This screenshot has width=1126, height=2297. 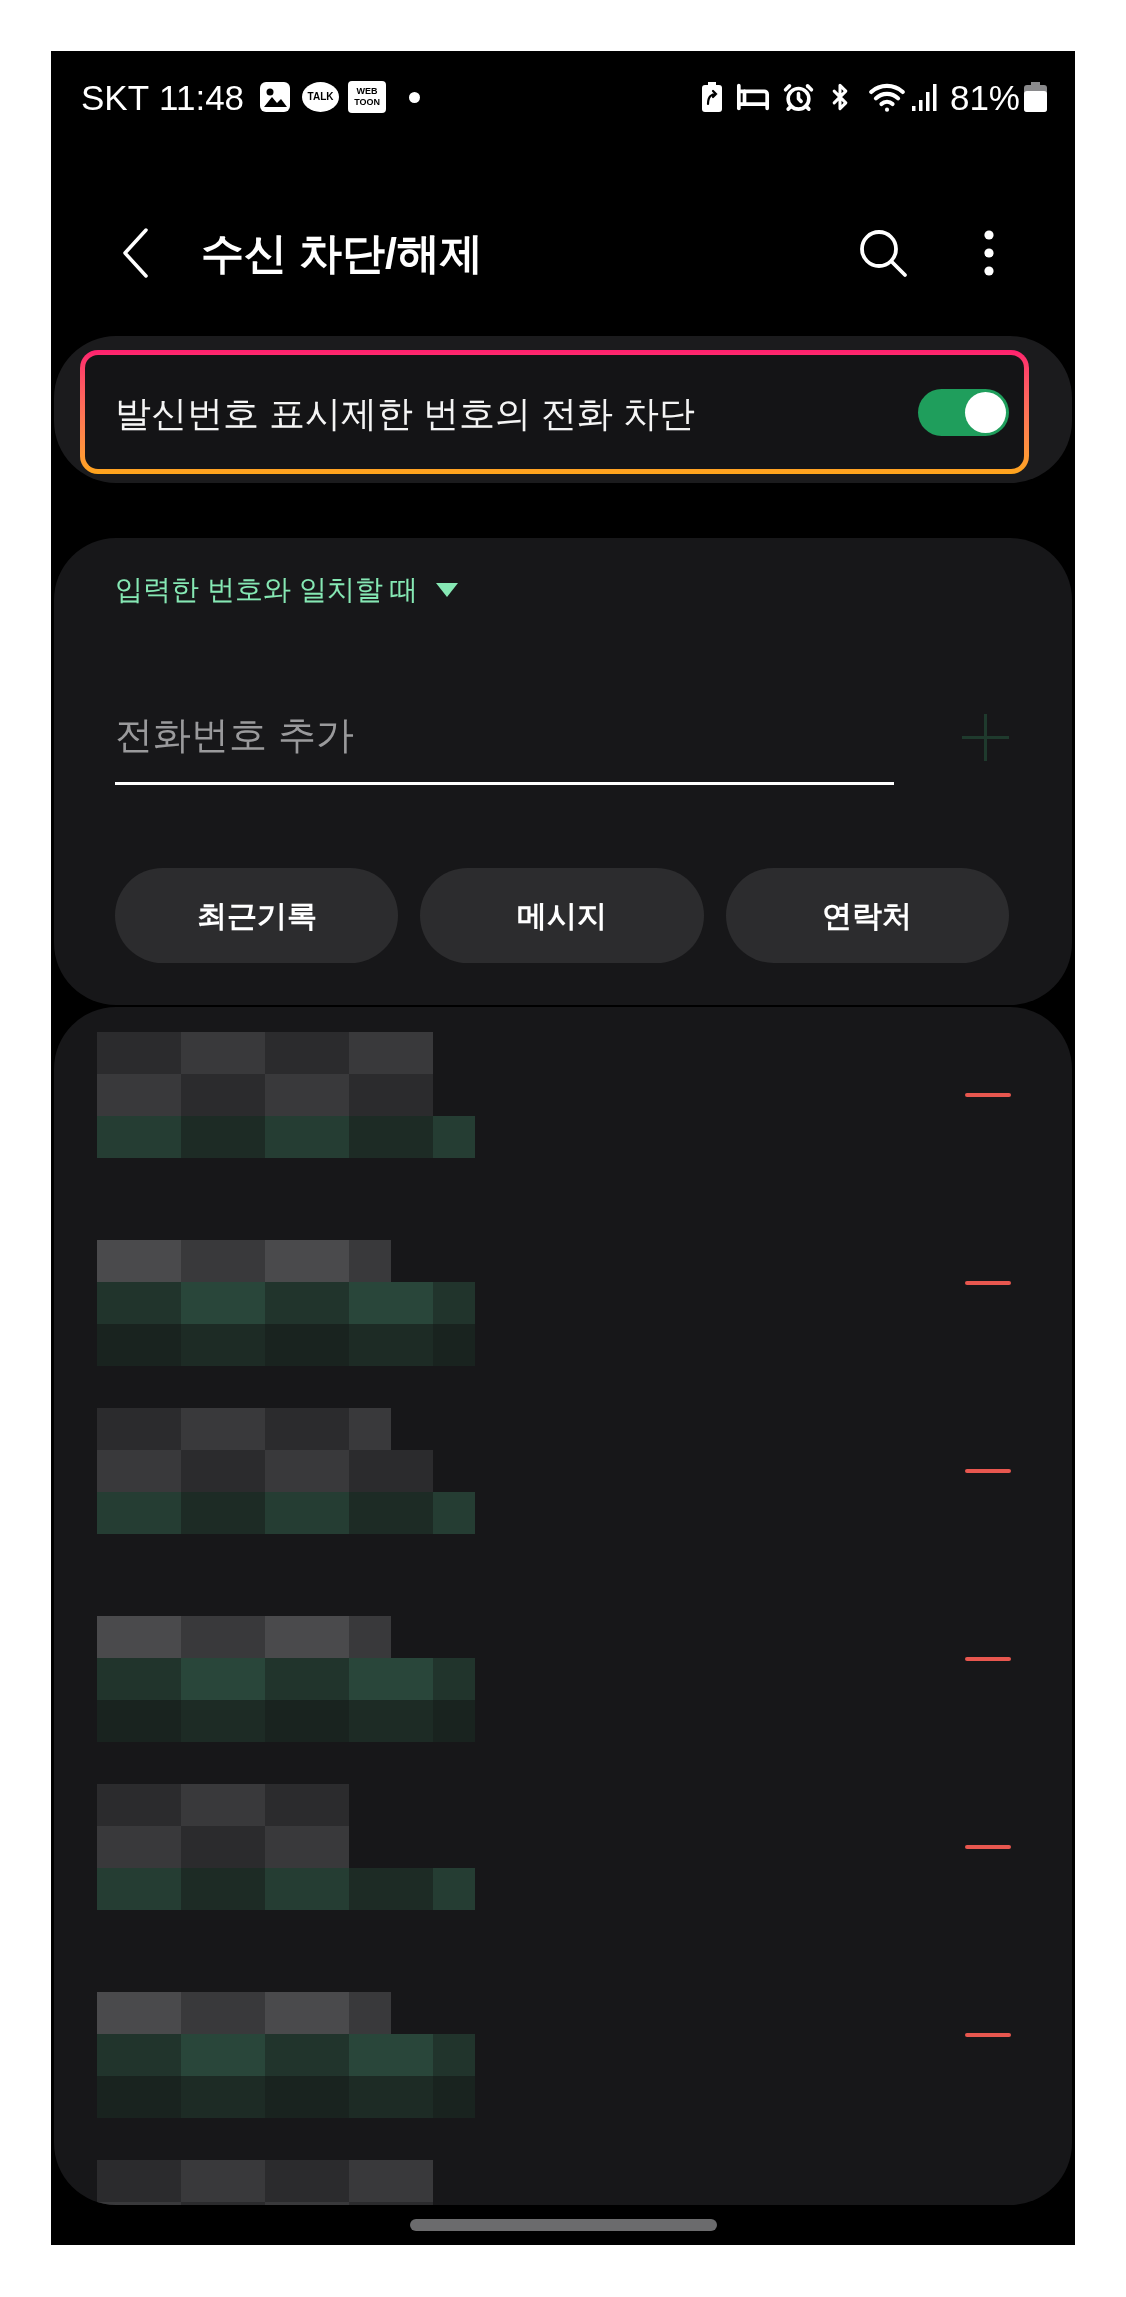 I want to click on chat-logo: TALK, so click(x=321, y=97).